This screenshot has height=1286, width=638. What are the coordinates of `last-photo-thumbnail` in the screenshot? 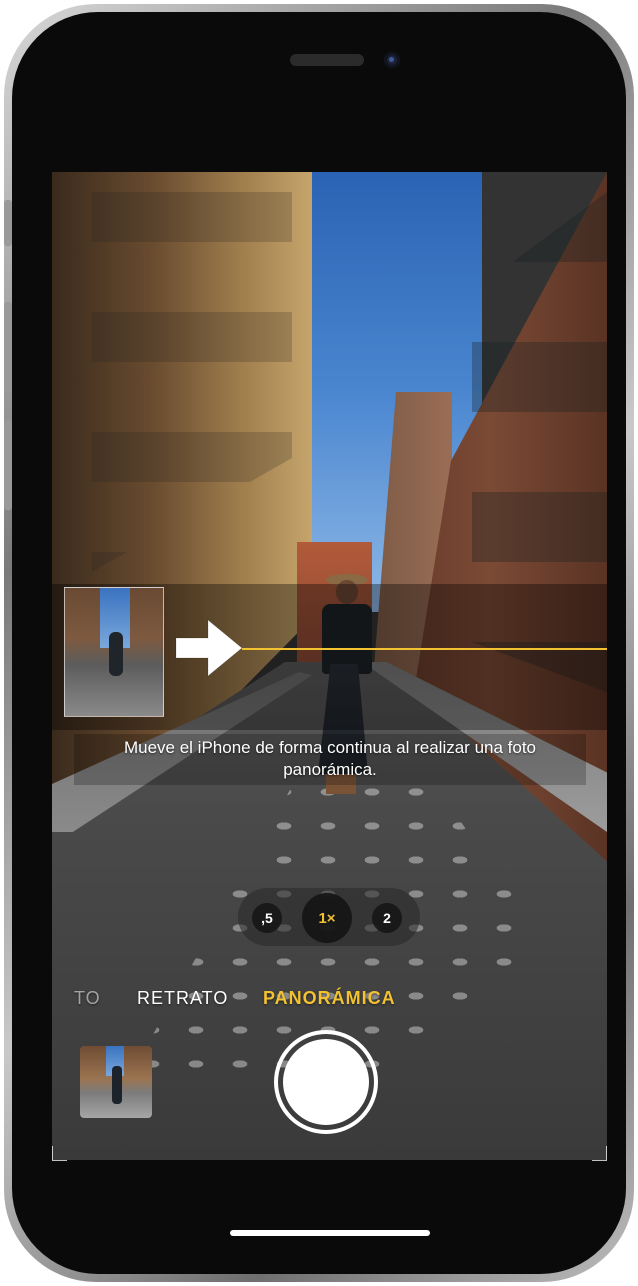 It's located at (116, 1082).